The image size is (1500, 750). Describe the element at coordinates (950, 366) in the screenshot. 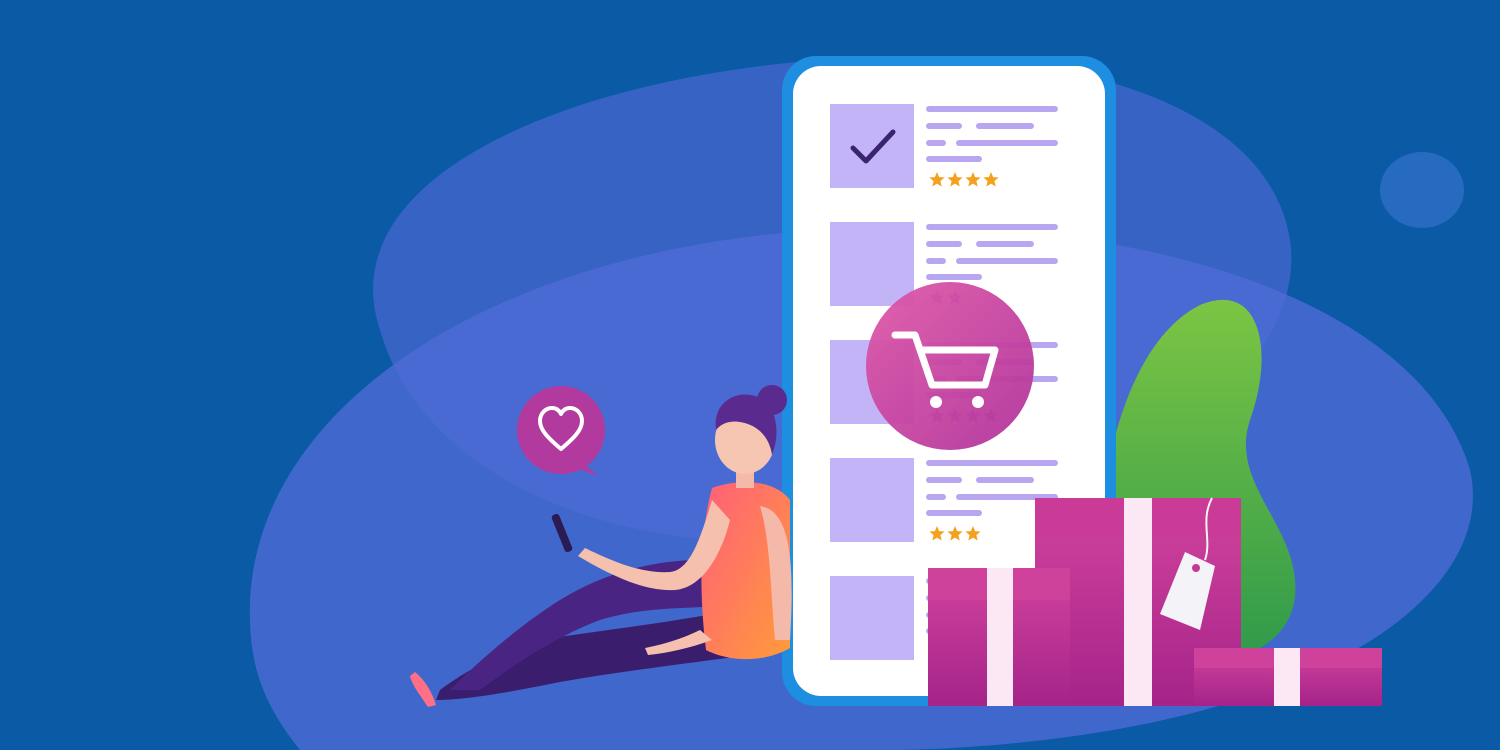

I see `cart-badge` at that location.